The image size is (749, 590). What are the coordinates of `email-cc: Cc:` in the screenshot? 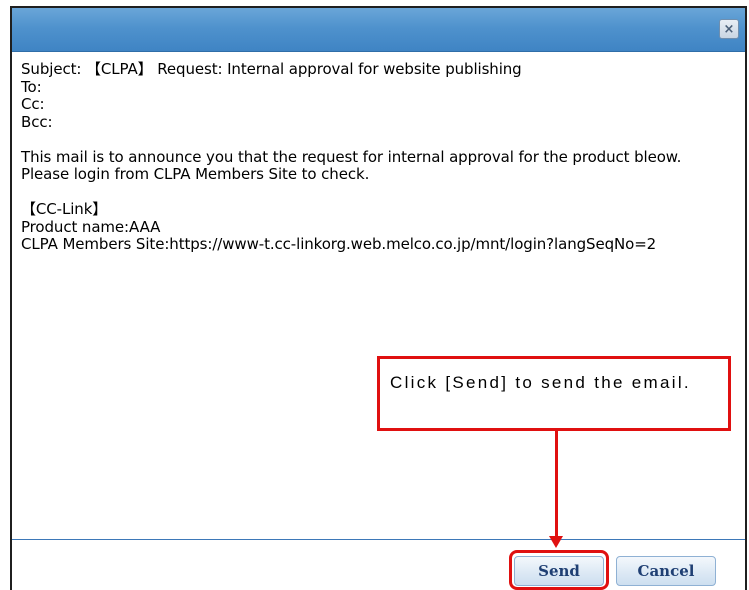 It's located at (33, 104).